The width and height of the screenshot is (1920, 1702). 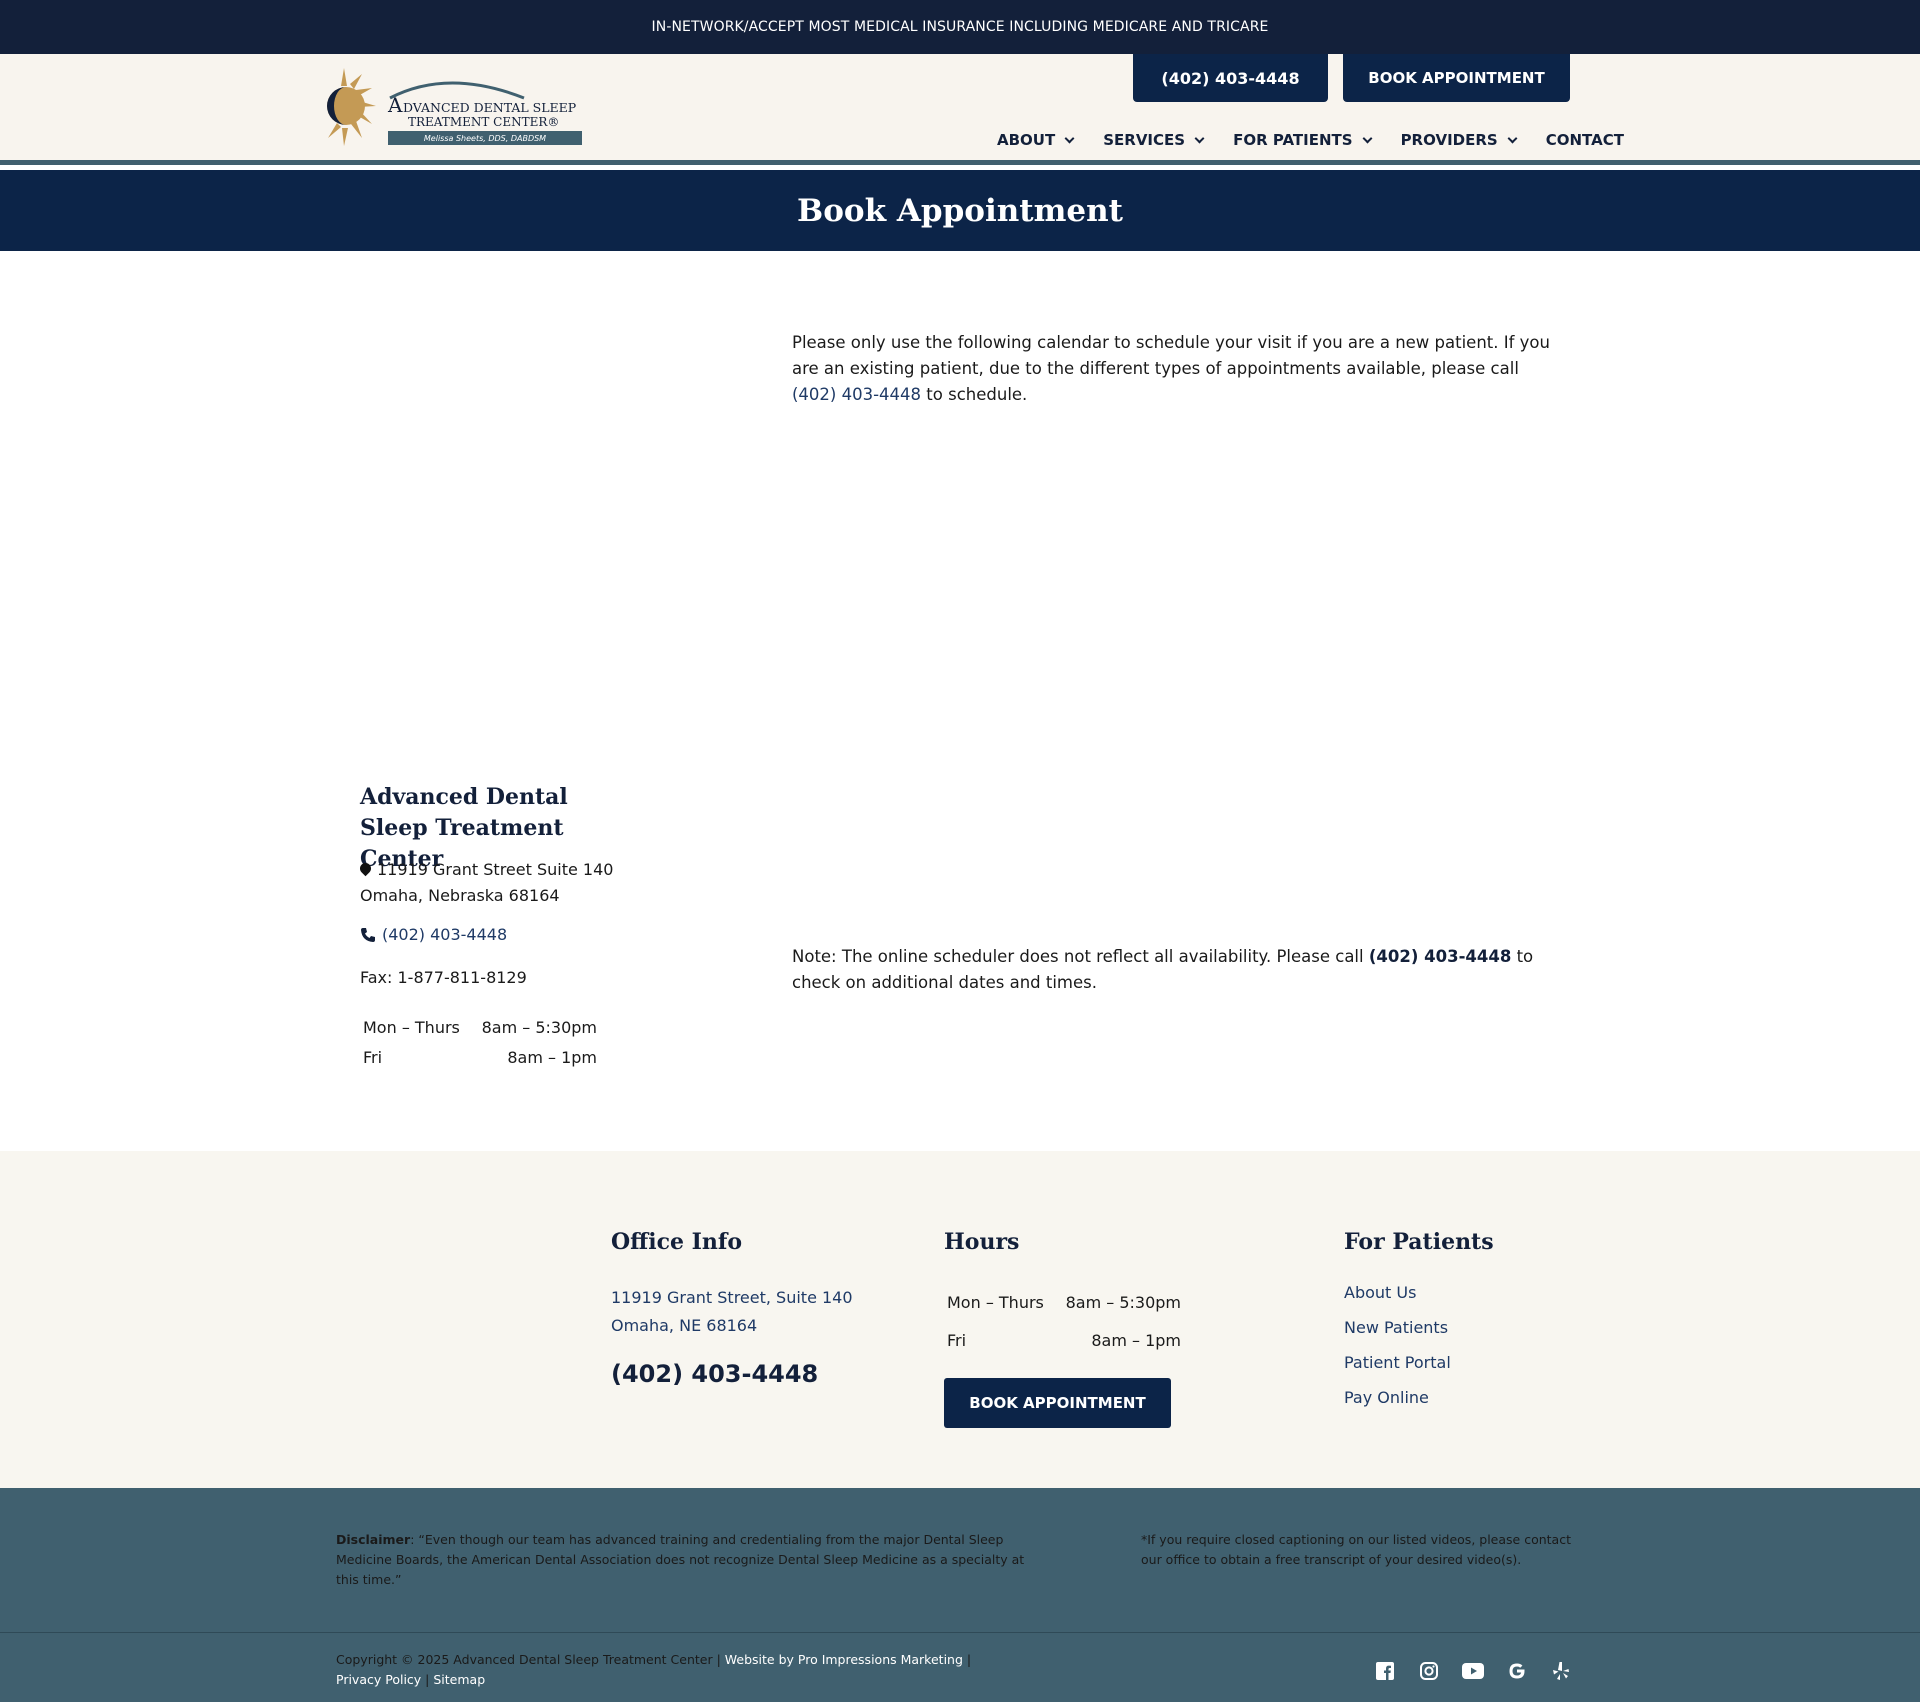 I want to click on footer-book-appointment-button: BOOK APPOINTMENT, so click(x=1057, y=1403).